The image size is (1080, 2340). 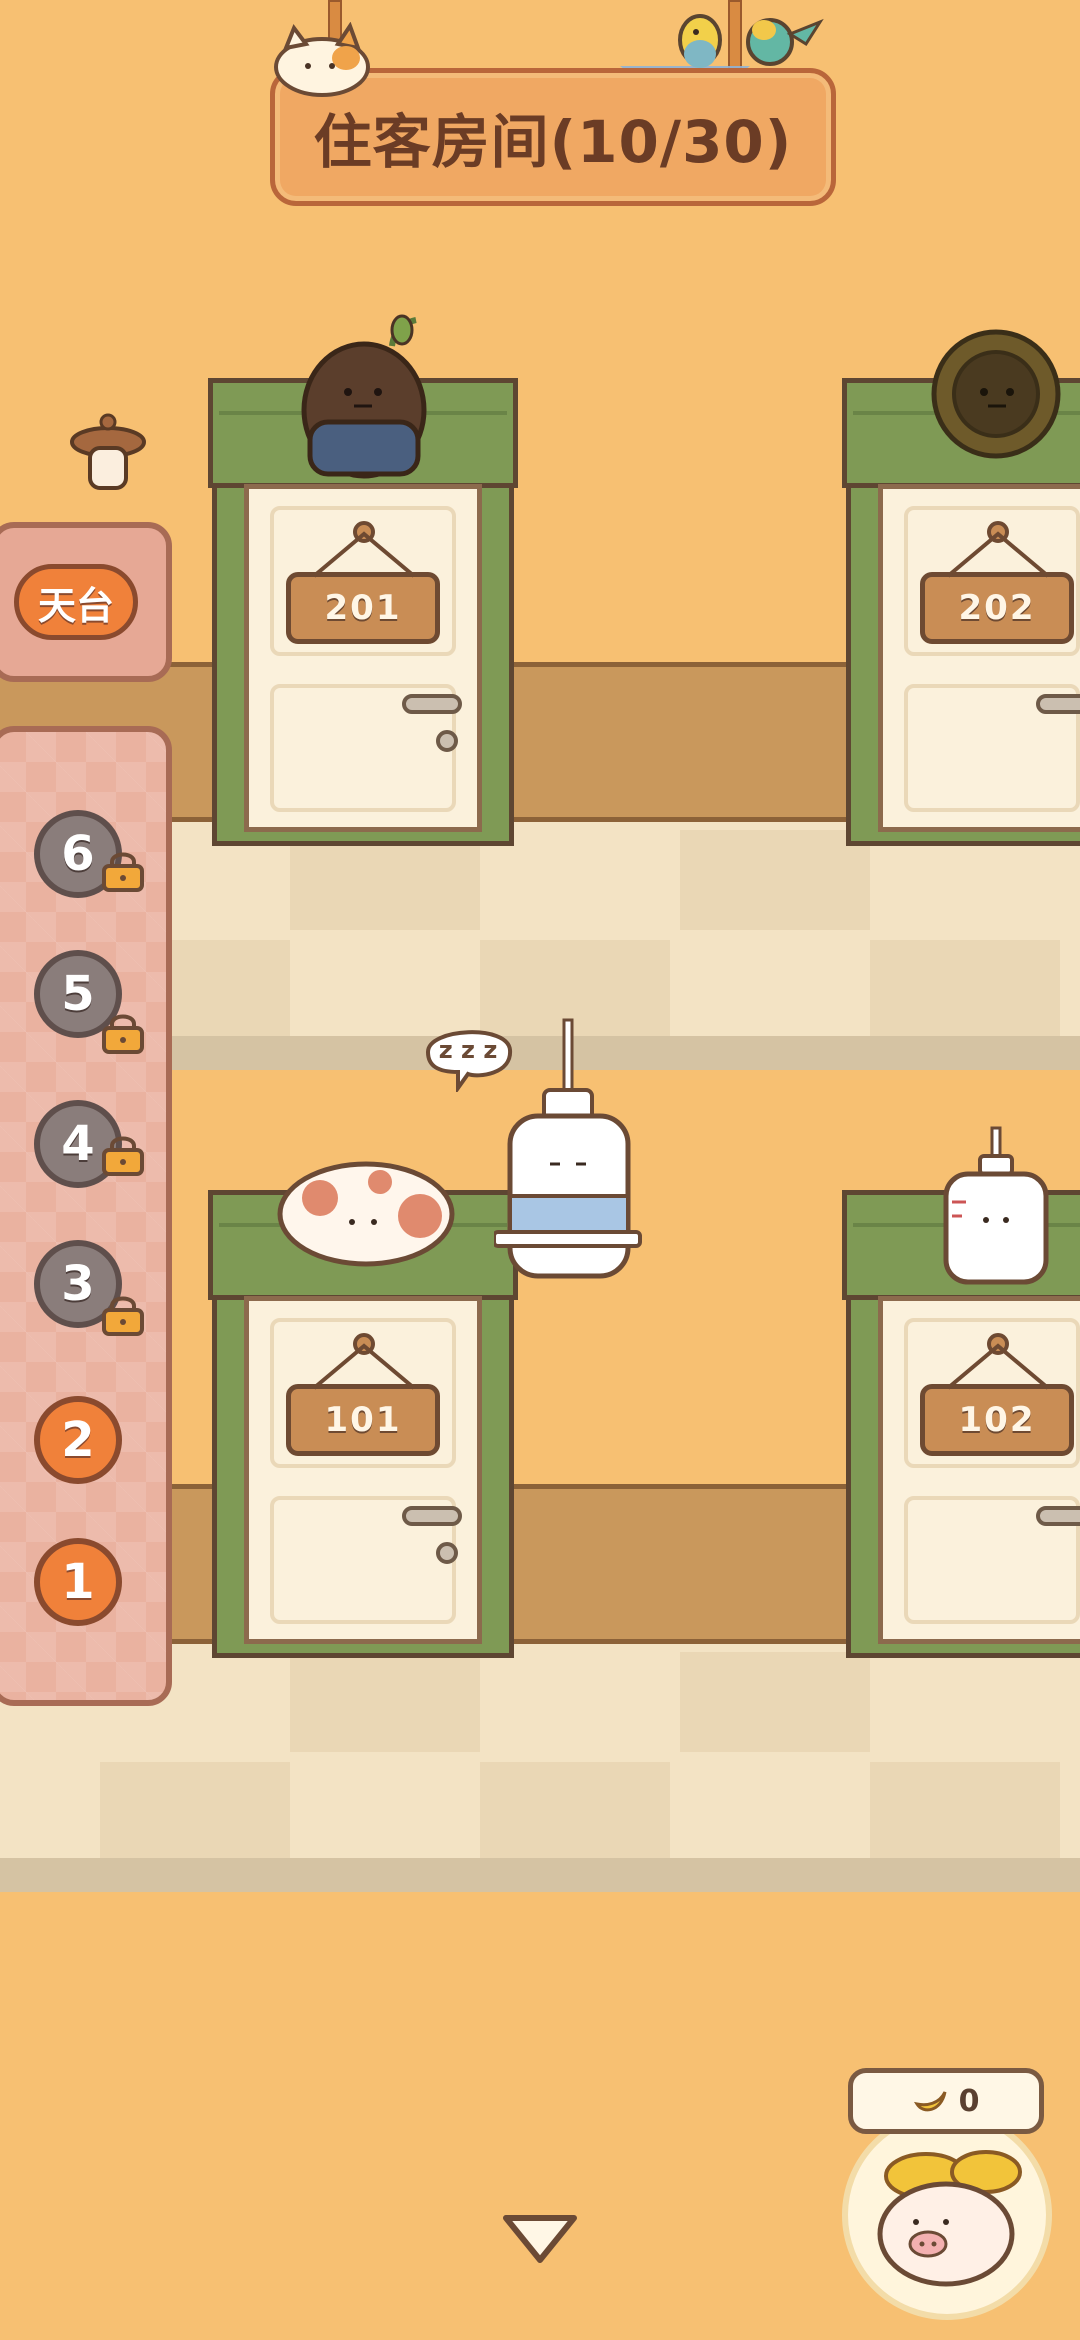 What do you see at coordinates (997, 608) in the screenshot?
I see `room-sign-202: 202` at bounding box center [997, 608].